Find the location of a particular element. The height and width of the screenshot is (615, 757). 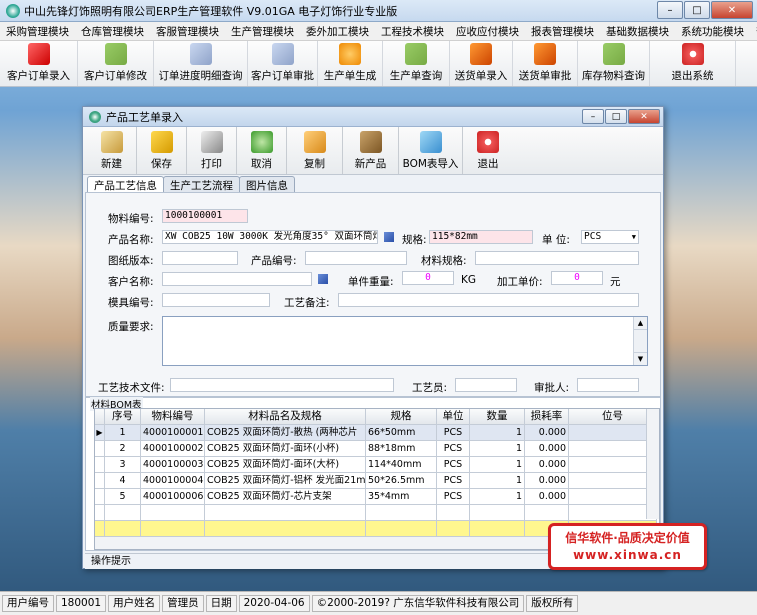

cell-seq: 2 is located at coordinates (123, 449).